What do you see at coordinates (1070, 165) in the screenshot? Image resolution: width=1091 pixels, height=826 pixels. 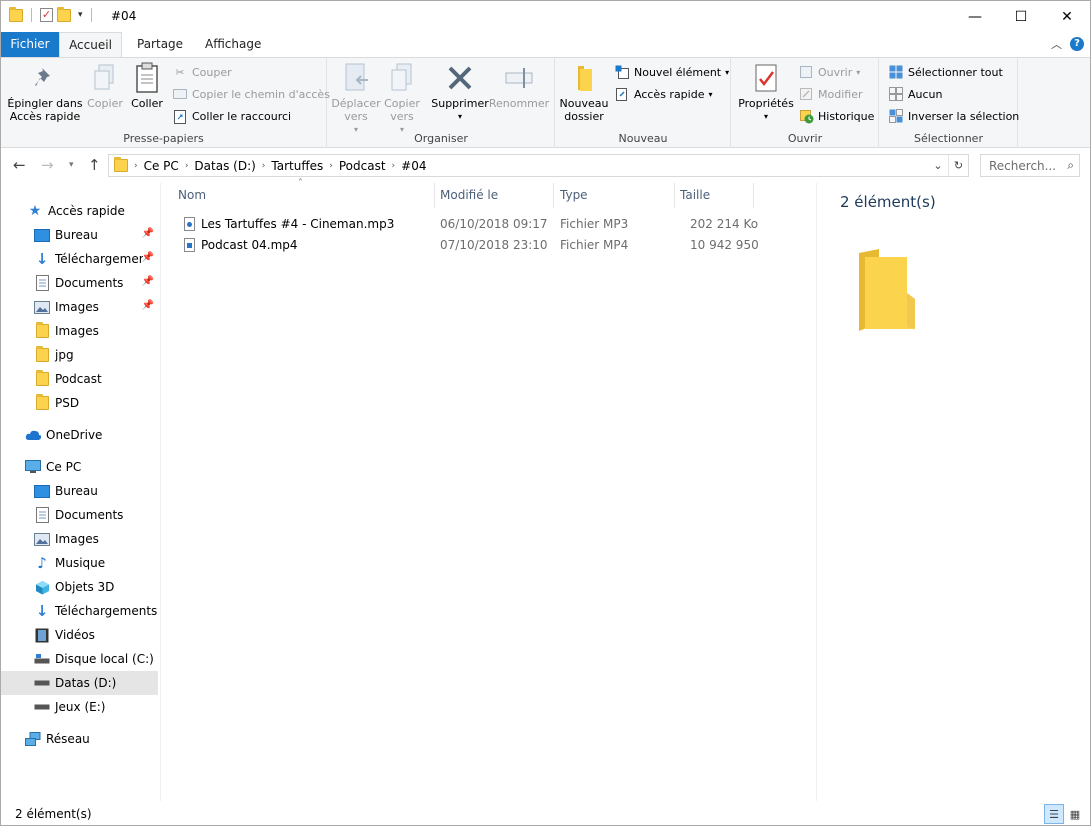 I see `search-icon: ⌕` at bounding box center [1070, 165].